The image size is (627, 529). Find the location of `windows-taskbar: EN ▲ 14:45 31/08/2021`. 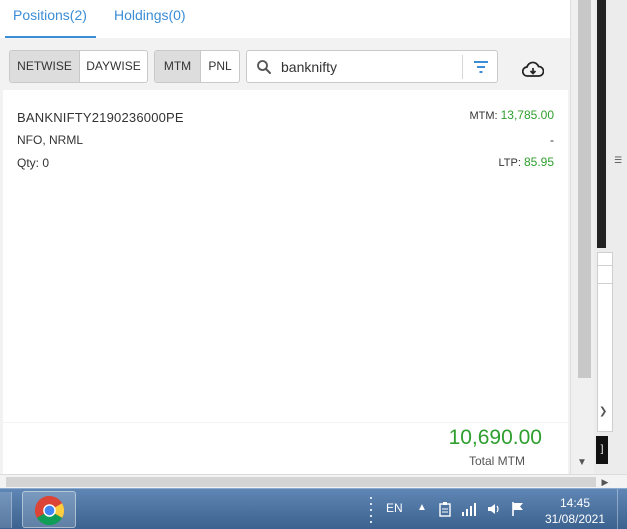

windows-taskbar: EN ▲ 14:45 31/08/2021 is located at coordinates (313, 508).